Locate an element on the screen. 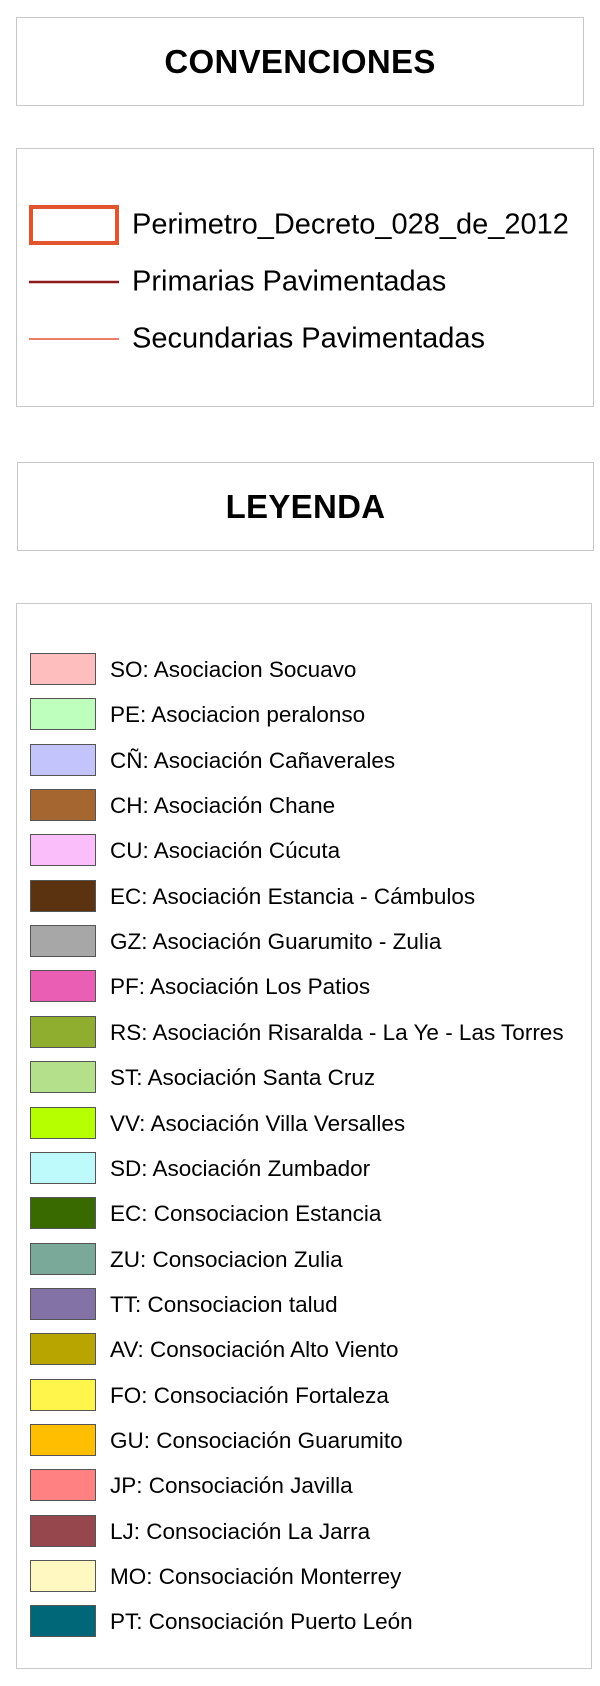 The height and width of the screenshot is (1686, 600). legend-item: AV: Consociación Alto Viento is located at coordinates (304, 1350).